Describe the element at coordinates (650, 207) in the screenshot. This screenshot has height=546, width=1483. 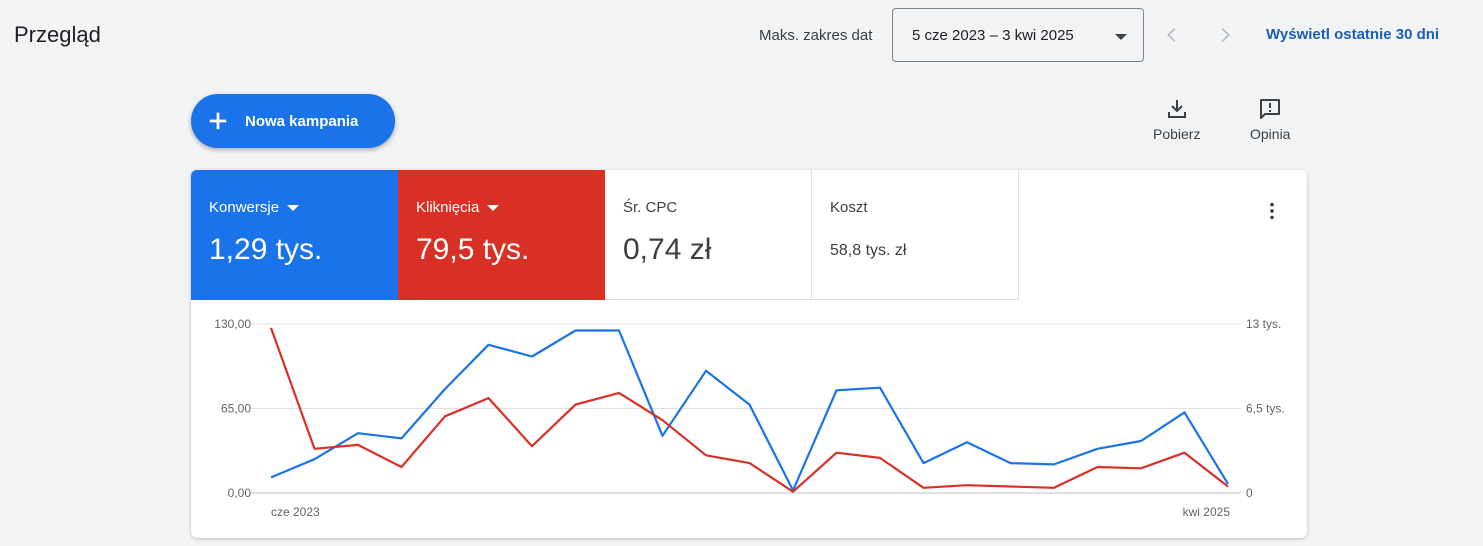
I see `metric-name: Śr. CPC` at that location.